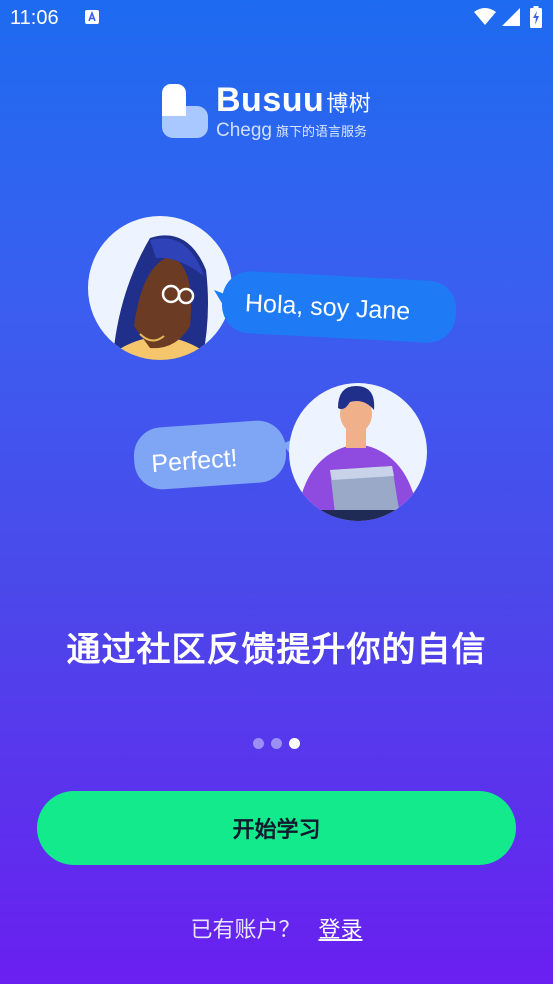 This screenshot has height=984, width=553. Describe the element at coordinates (349, 103) in the screenshot. I see `logo-brand-cn: 博树` at that location.